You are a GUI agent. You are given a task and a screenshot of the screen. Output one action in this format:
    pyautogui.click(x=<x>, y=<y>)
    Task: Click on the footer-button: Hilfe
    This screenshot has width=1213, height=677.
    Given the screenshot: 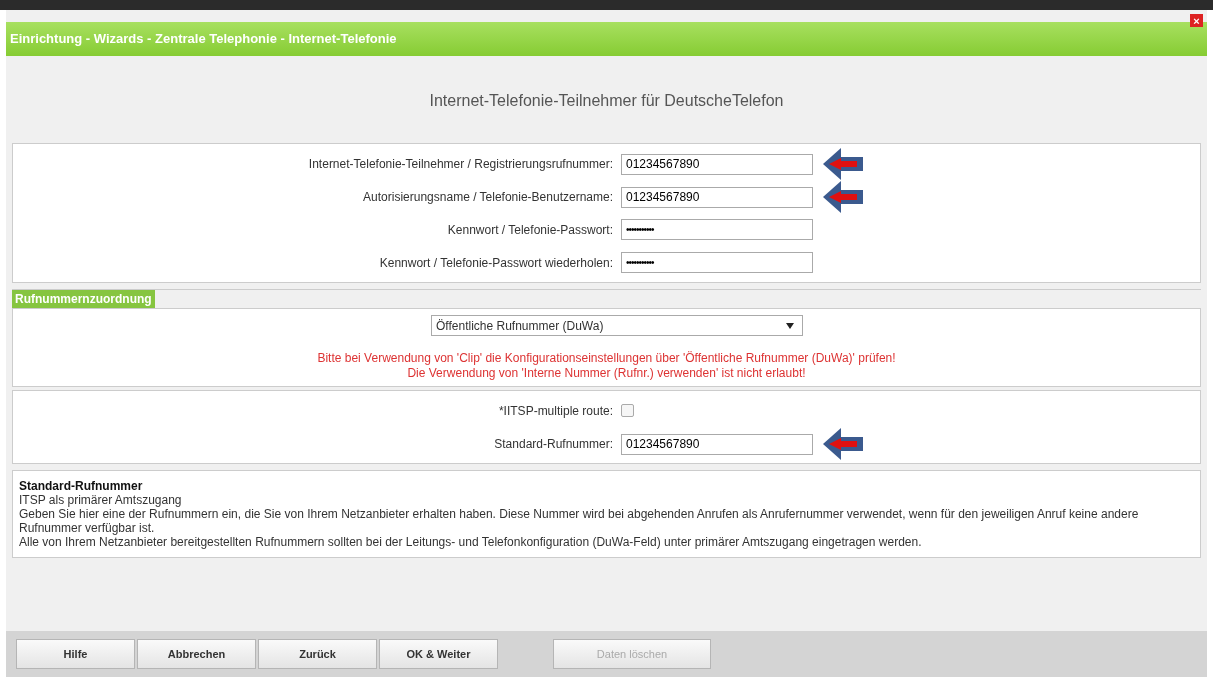 What is the action you would take?
    pyautogui.click(x=75, y=654)
    